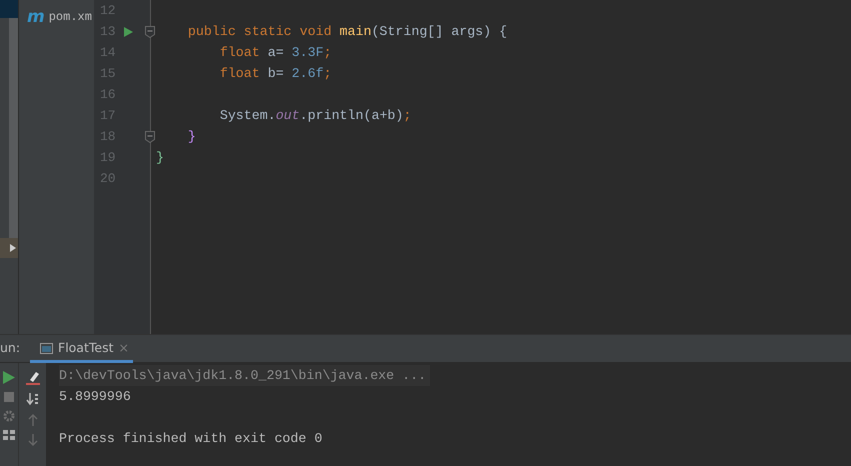  I want to click on run-label: un:, so click(11, 348).